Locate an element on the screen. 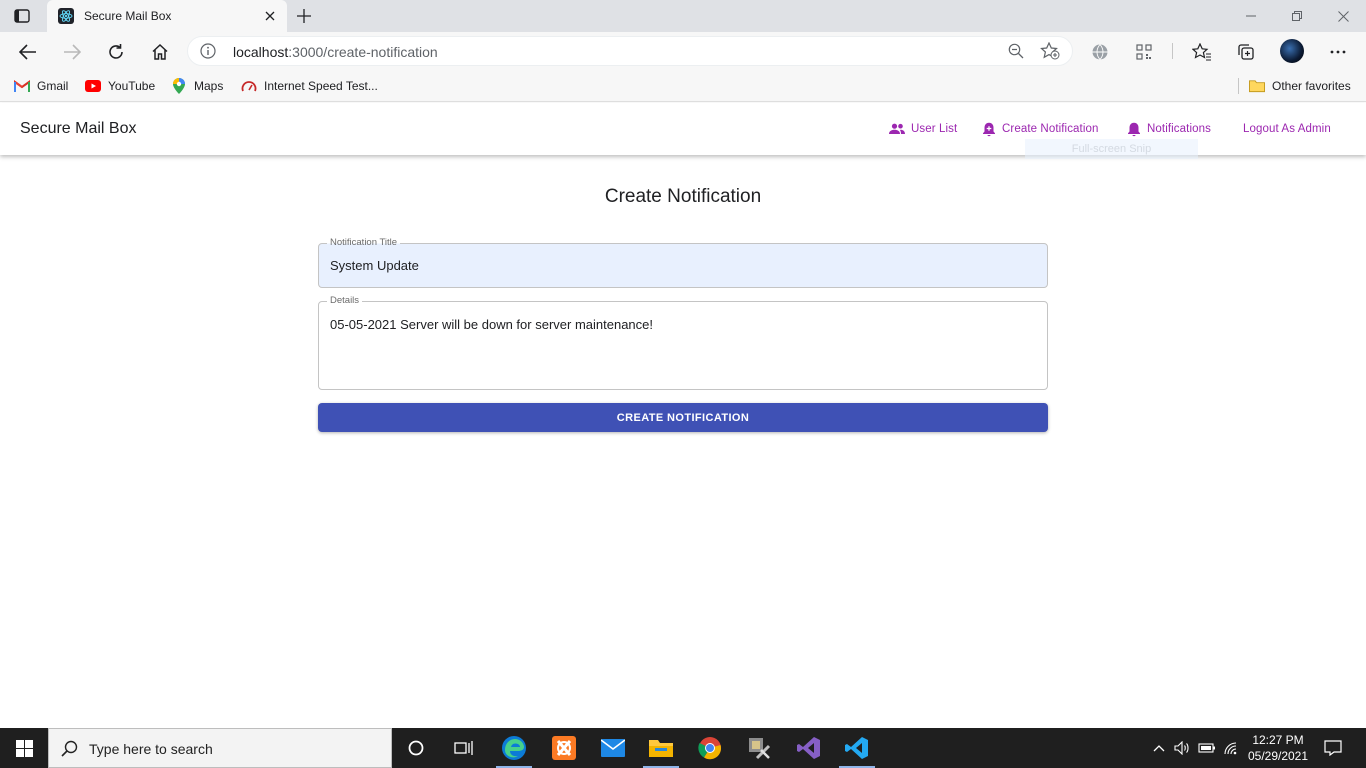 This screenshot has height=768, width=1366. browser-toolbar: localhost:3000/create-notification is located at coordinates (683, 51).